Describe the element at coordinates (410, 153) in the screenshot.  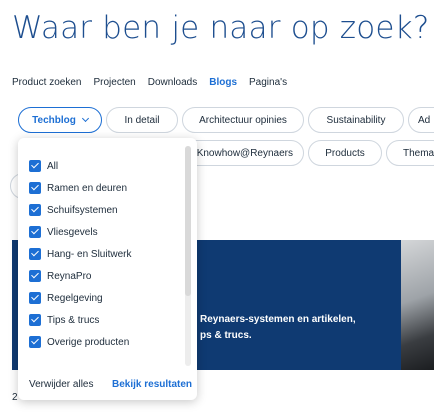
I see `filter-chip-thema: Thema` at that location.